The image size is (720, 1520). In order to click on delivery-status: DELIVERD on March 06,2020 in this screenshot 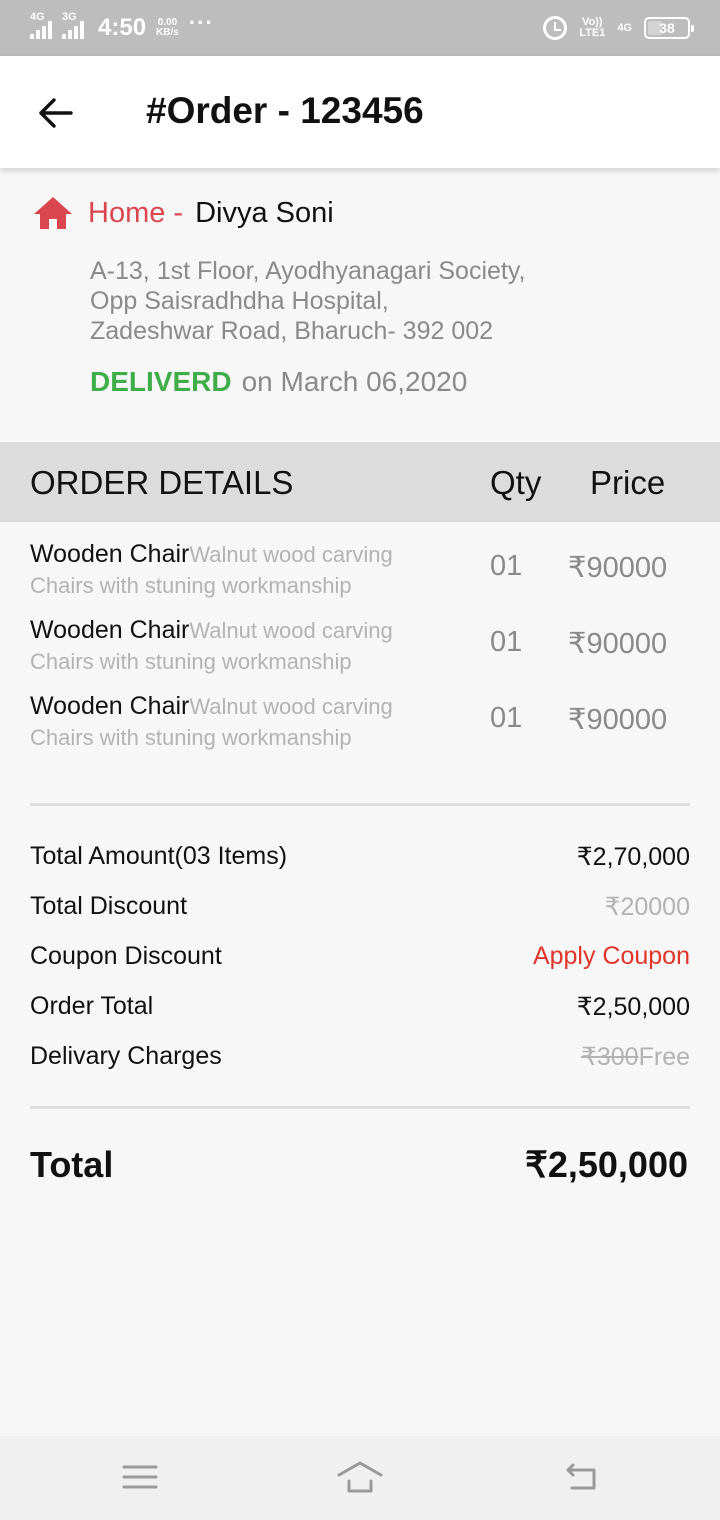, I will do `click(278, 382)`.